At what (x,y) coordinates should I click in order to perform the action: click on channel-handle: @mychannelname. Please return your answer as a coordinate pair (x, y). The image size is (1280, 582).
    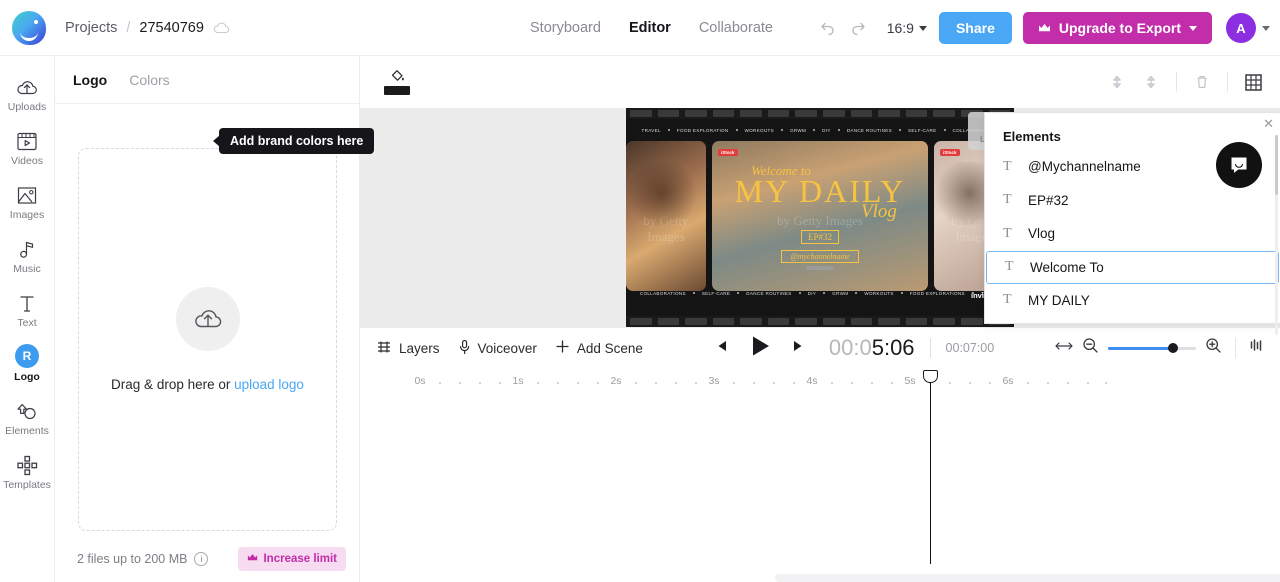
    Looking at the image, I should click on (820, 256).